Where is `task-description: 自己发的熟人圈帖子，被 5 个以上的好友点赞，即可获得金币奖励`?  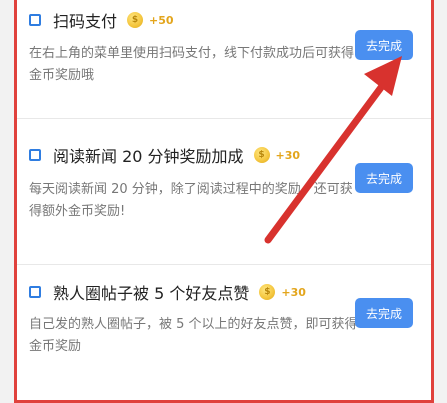 task-description: 自己发的熟人圈帖子，被 5 个以上的好友点赞，即可获得金币奖励 is located at coordinates (193, 335).